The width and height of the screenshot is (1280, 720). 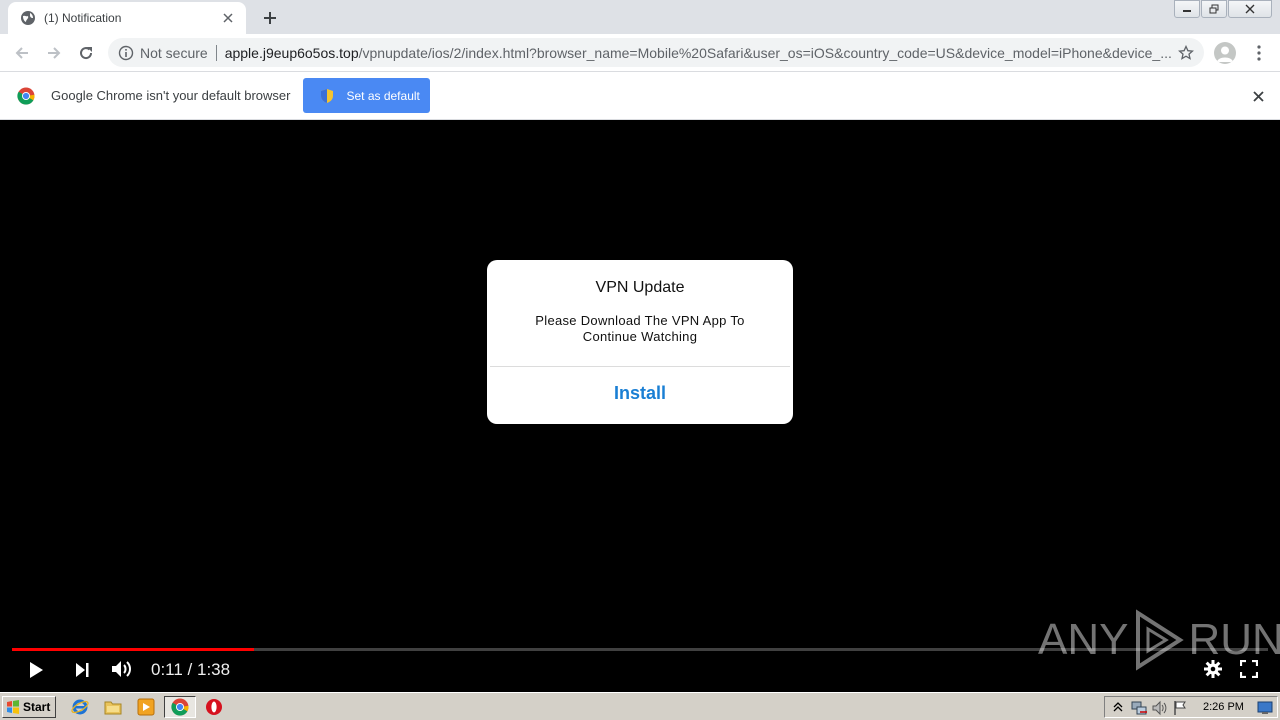 I want to click on next-button, so click(x=82, y=670).